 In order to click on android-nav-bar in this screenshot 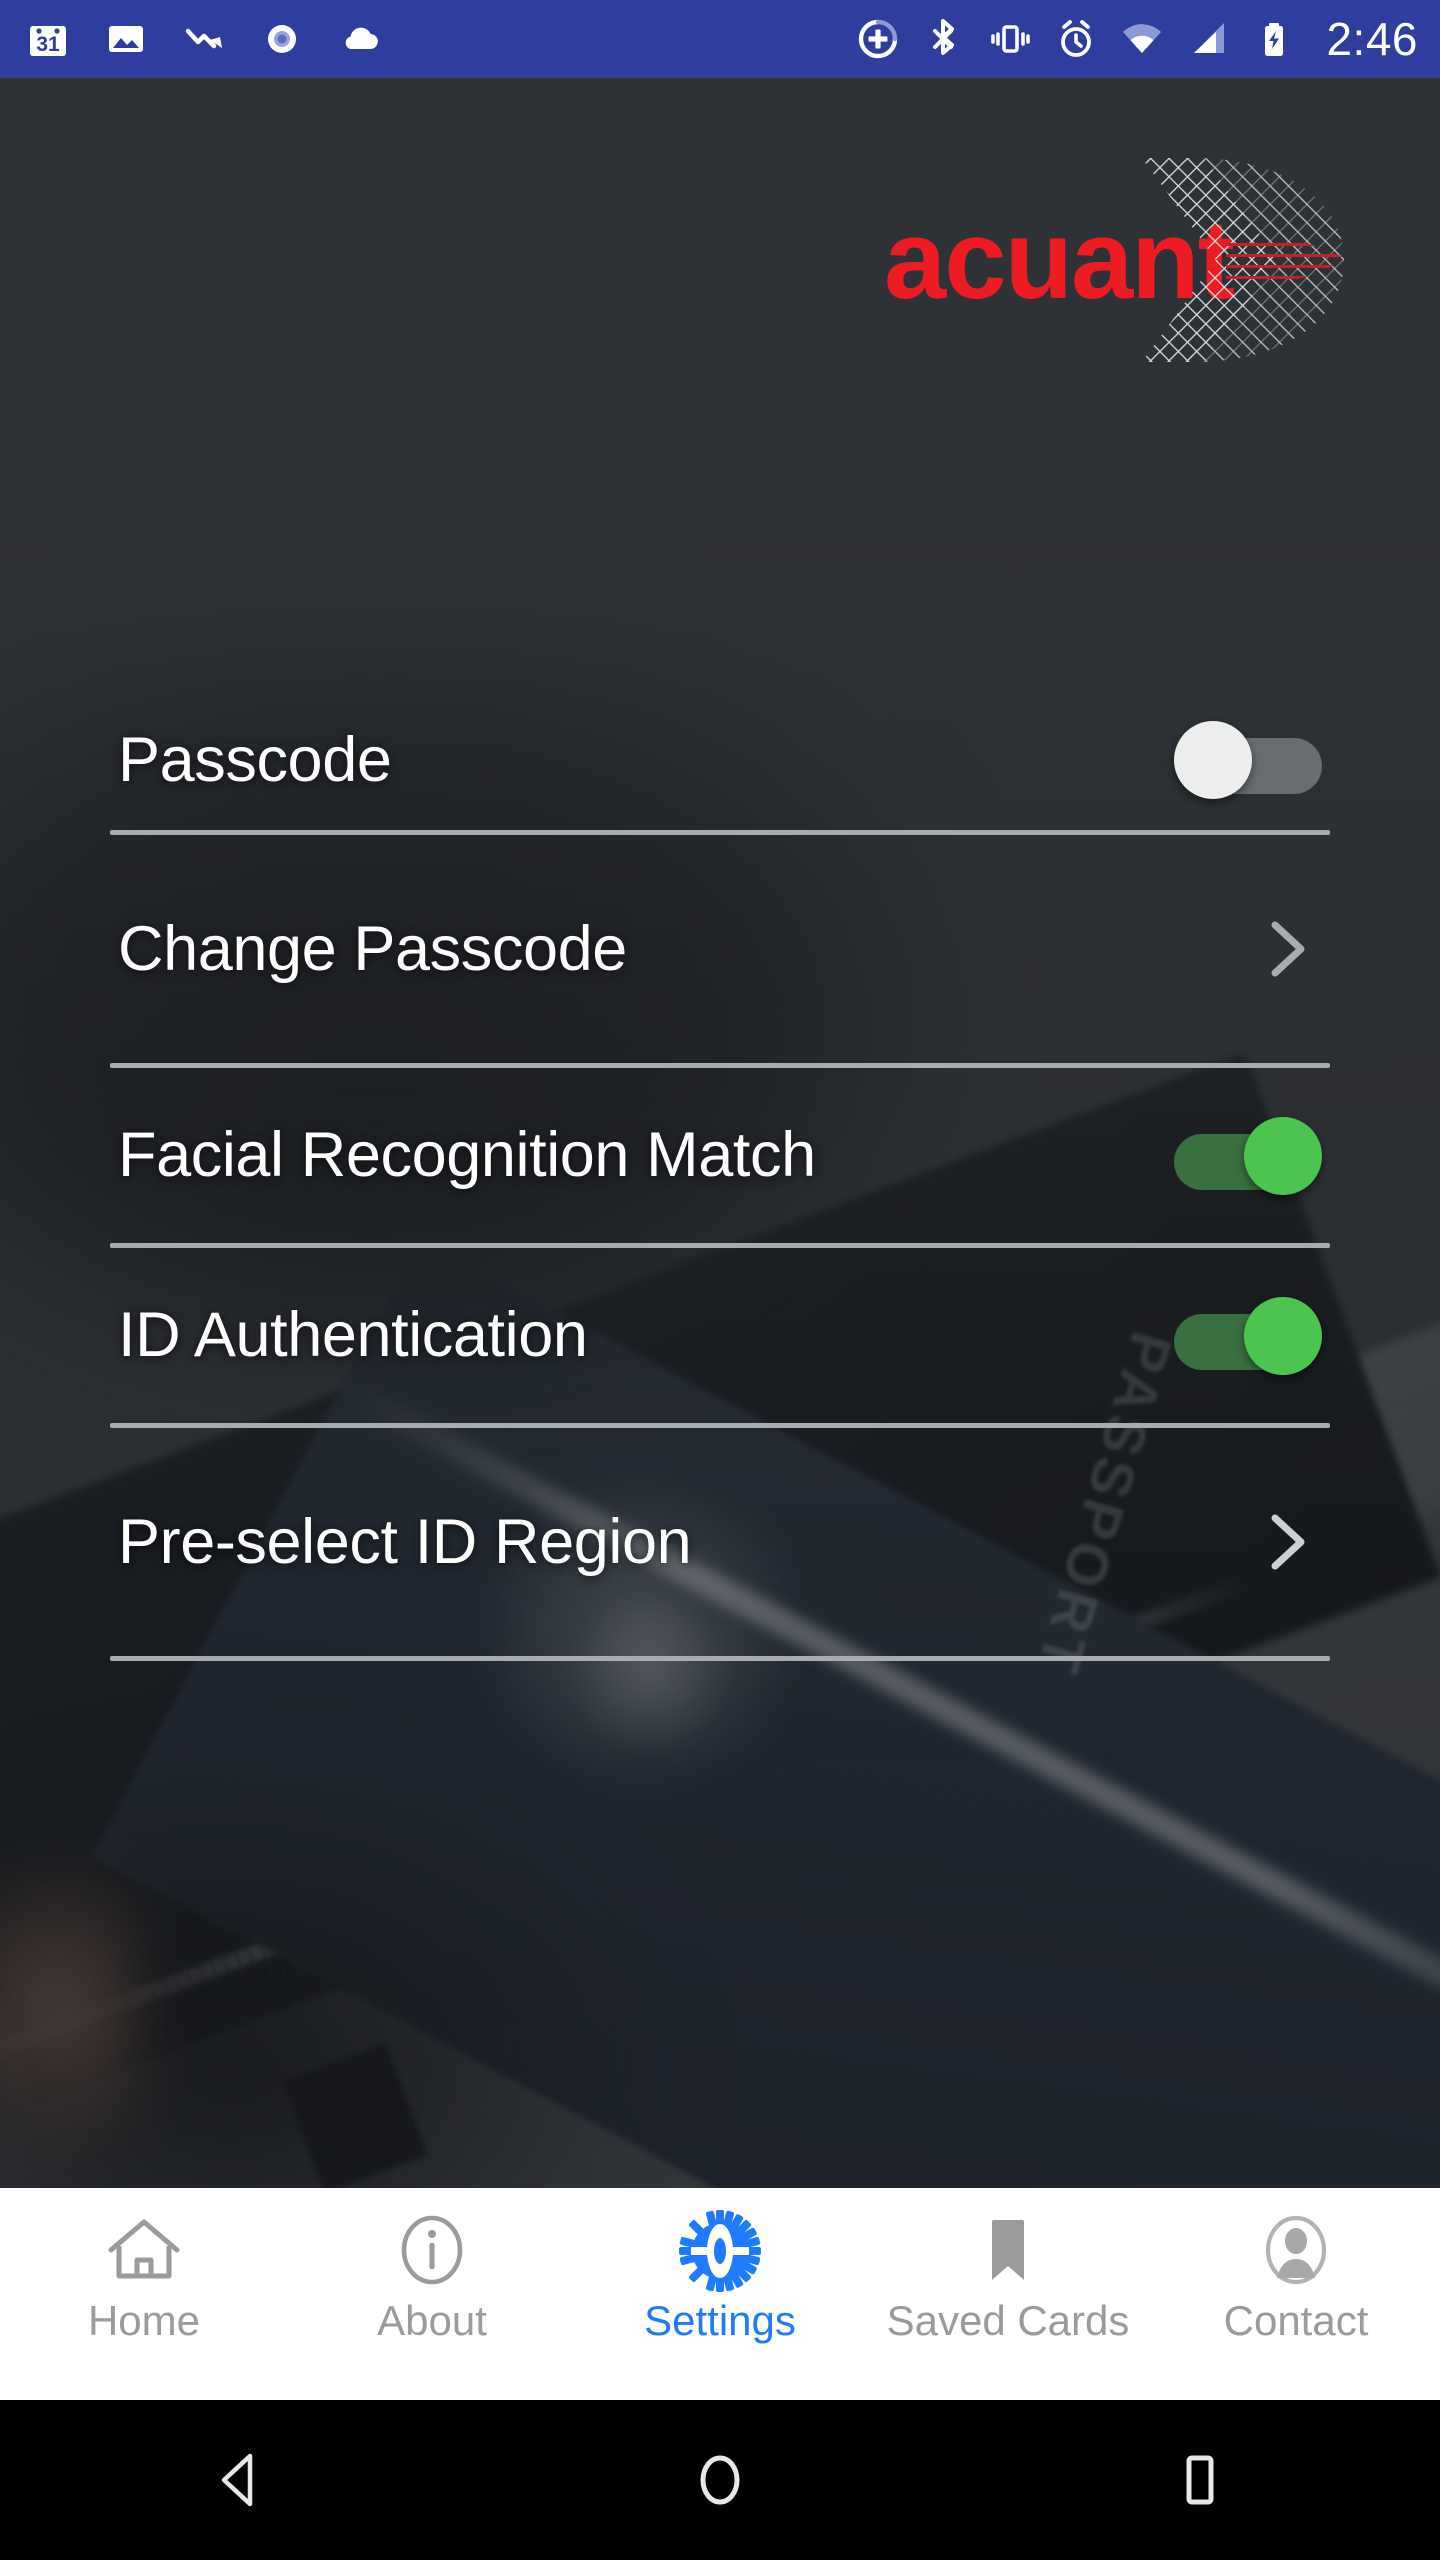, I will do `click(720, 2480)`.